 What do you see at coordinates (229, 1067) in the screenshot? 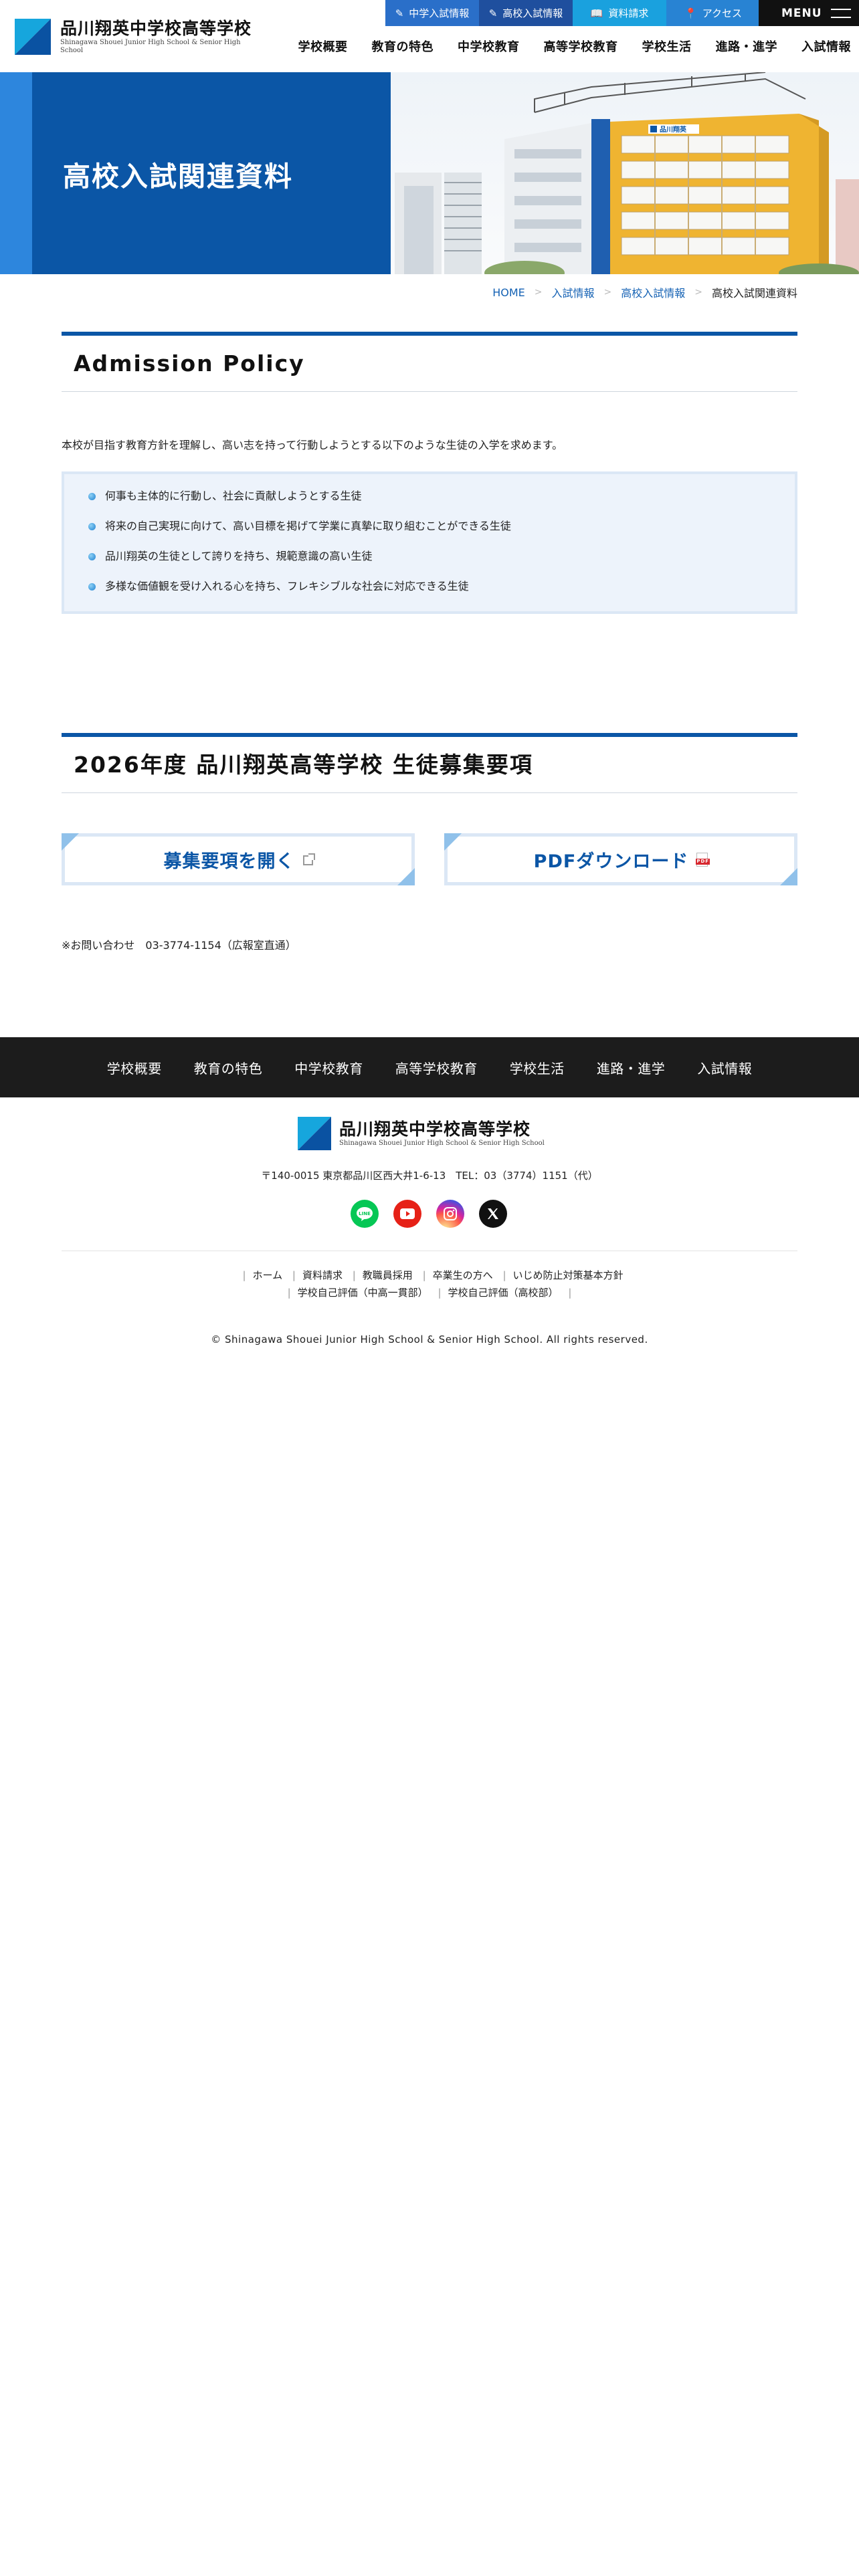
I see `footer-nav-features: 教育の特色` at bounding box center [229, 1067].